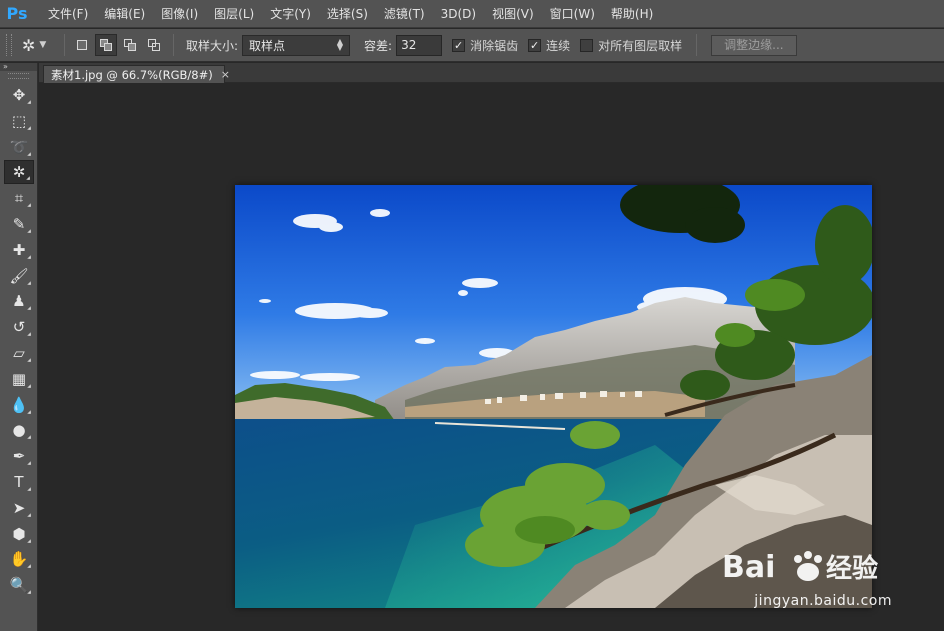 This screenshot has height=631, width=944. I want to click on eyedropper-tool: ✎, so click(19, 224).